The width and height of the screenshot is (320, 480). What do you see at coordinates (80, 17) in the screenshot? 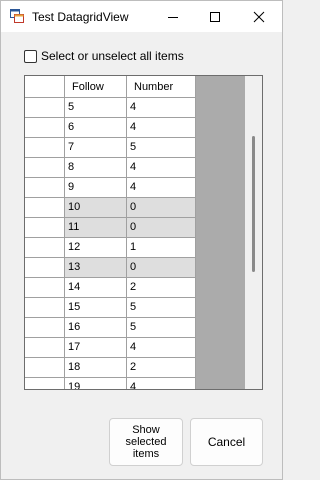
I see `window-title: Test DatagridView` at bounding box center [80, 17].